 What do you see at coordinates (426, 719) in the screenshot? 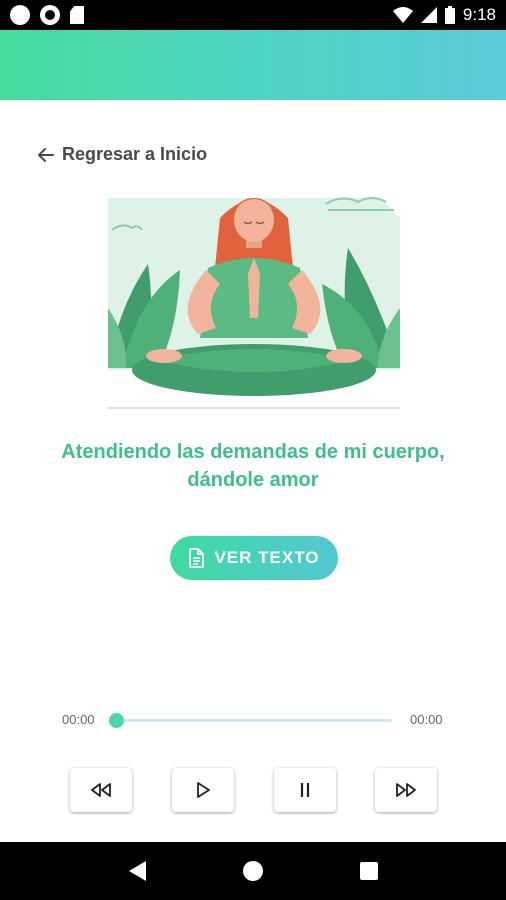
I see `total-time: 00:00` at bounding box center [426, 719].